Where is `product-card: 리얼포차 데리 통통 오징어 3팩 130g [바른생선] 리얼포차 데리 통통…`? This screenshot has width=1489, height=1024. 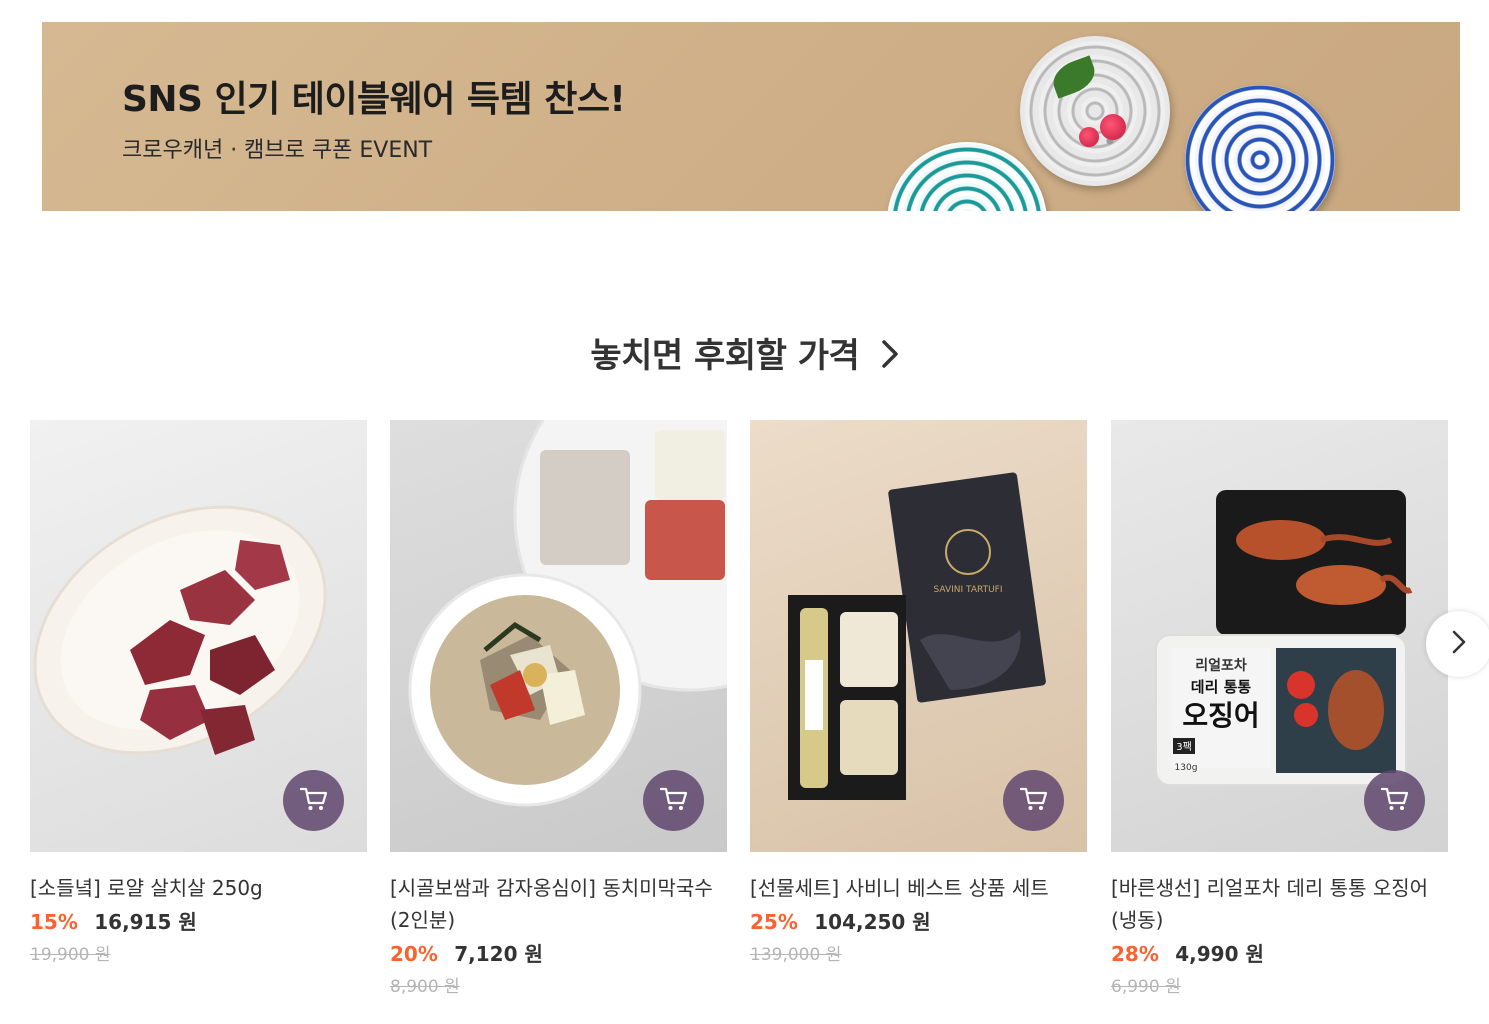
product-card: 리얼포차 데리 통통 오징어 3팩 130g [바른생선] 리얼포차 데리 통통… is located at coordinates (1279, 708).